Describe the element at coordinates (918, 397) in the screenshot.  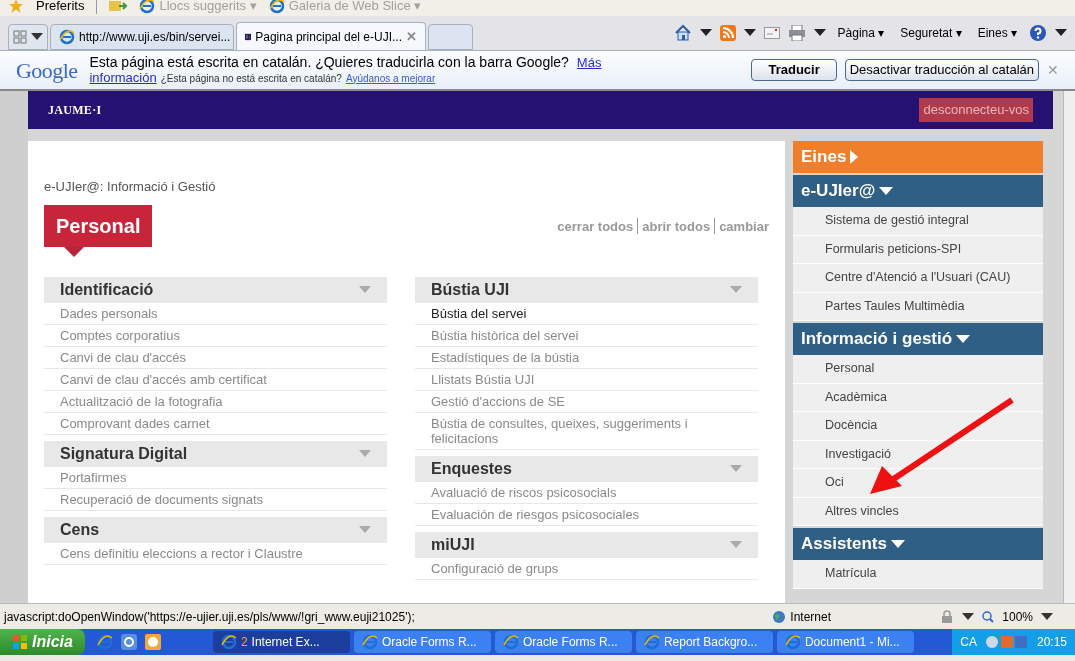
I see `sidebar-link: Acadèmica` at that location.